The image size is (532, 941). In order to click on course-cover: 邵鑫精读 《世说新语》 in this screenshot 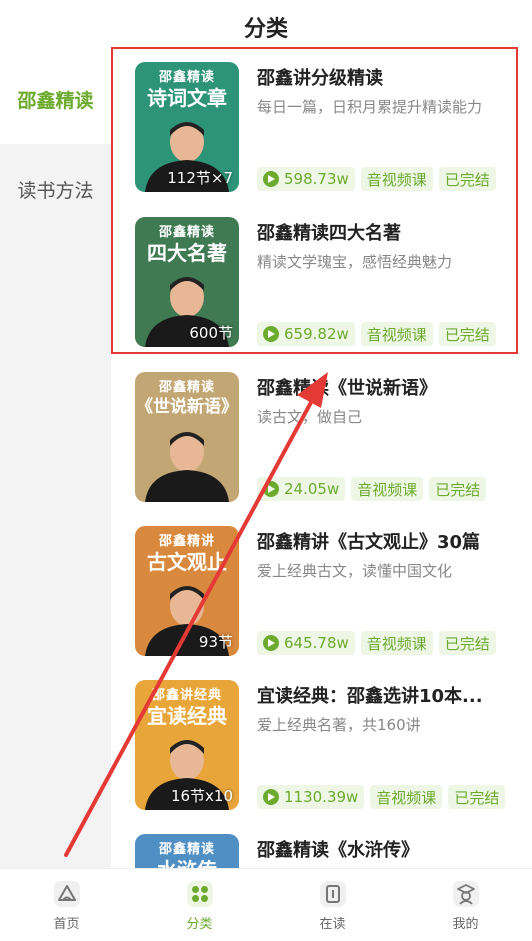, I will do `click(187, 437)`.